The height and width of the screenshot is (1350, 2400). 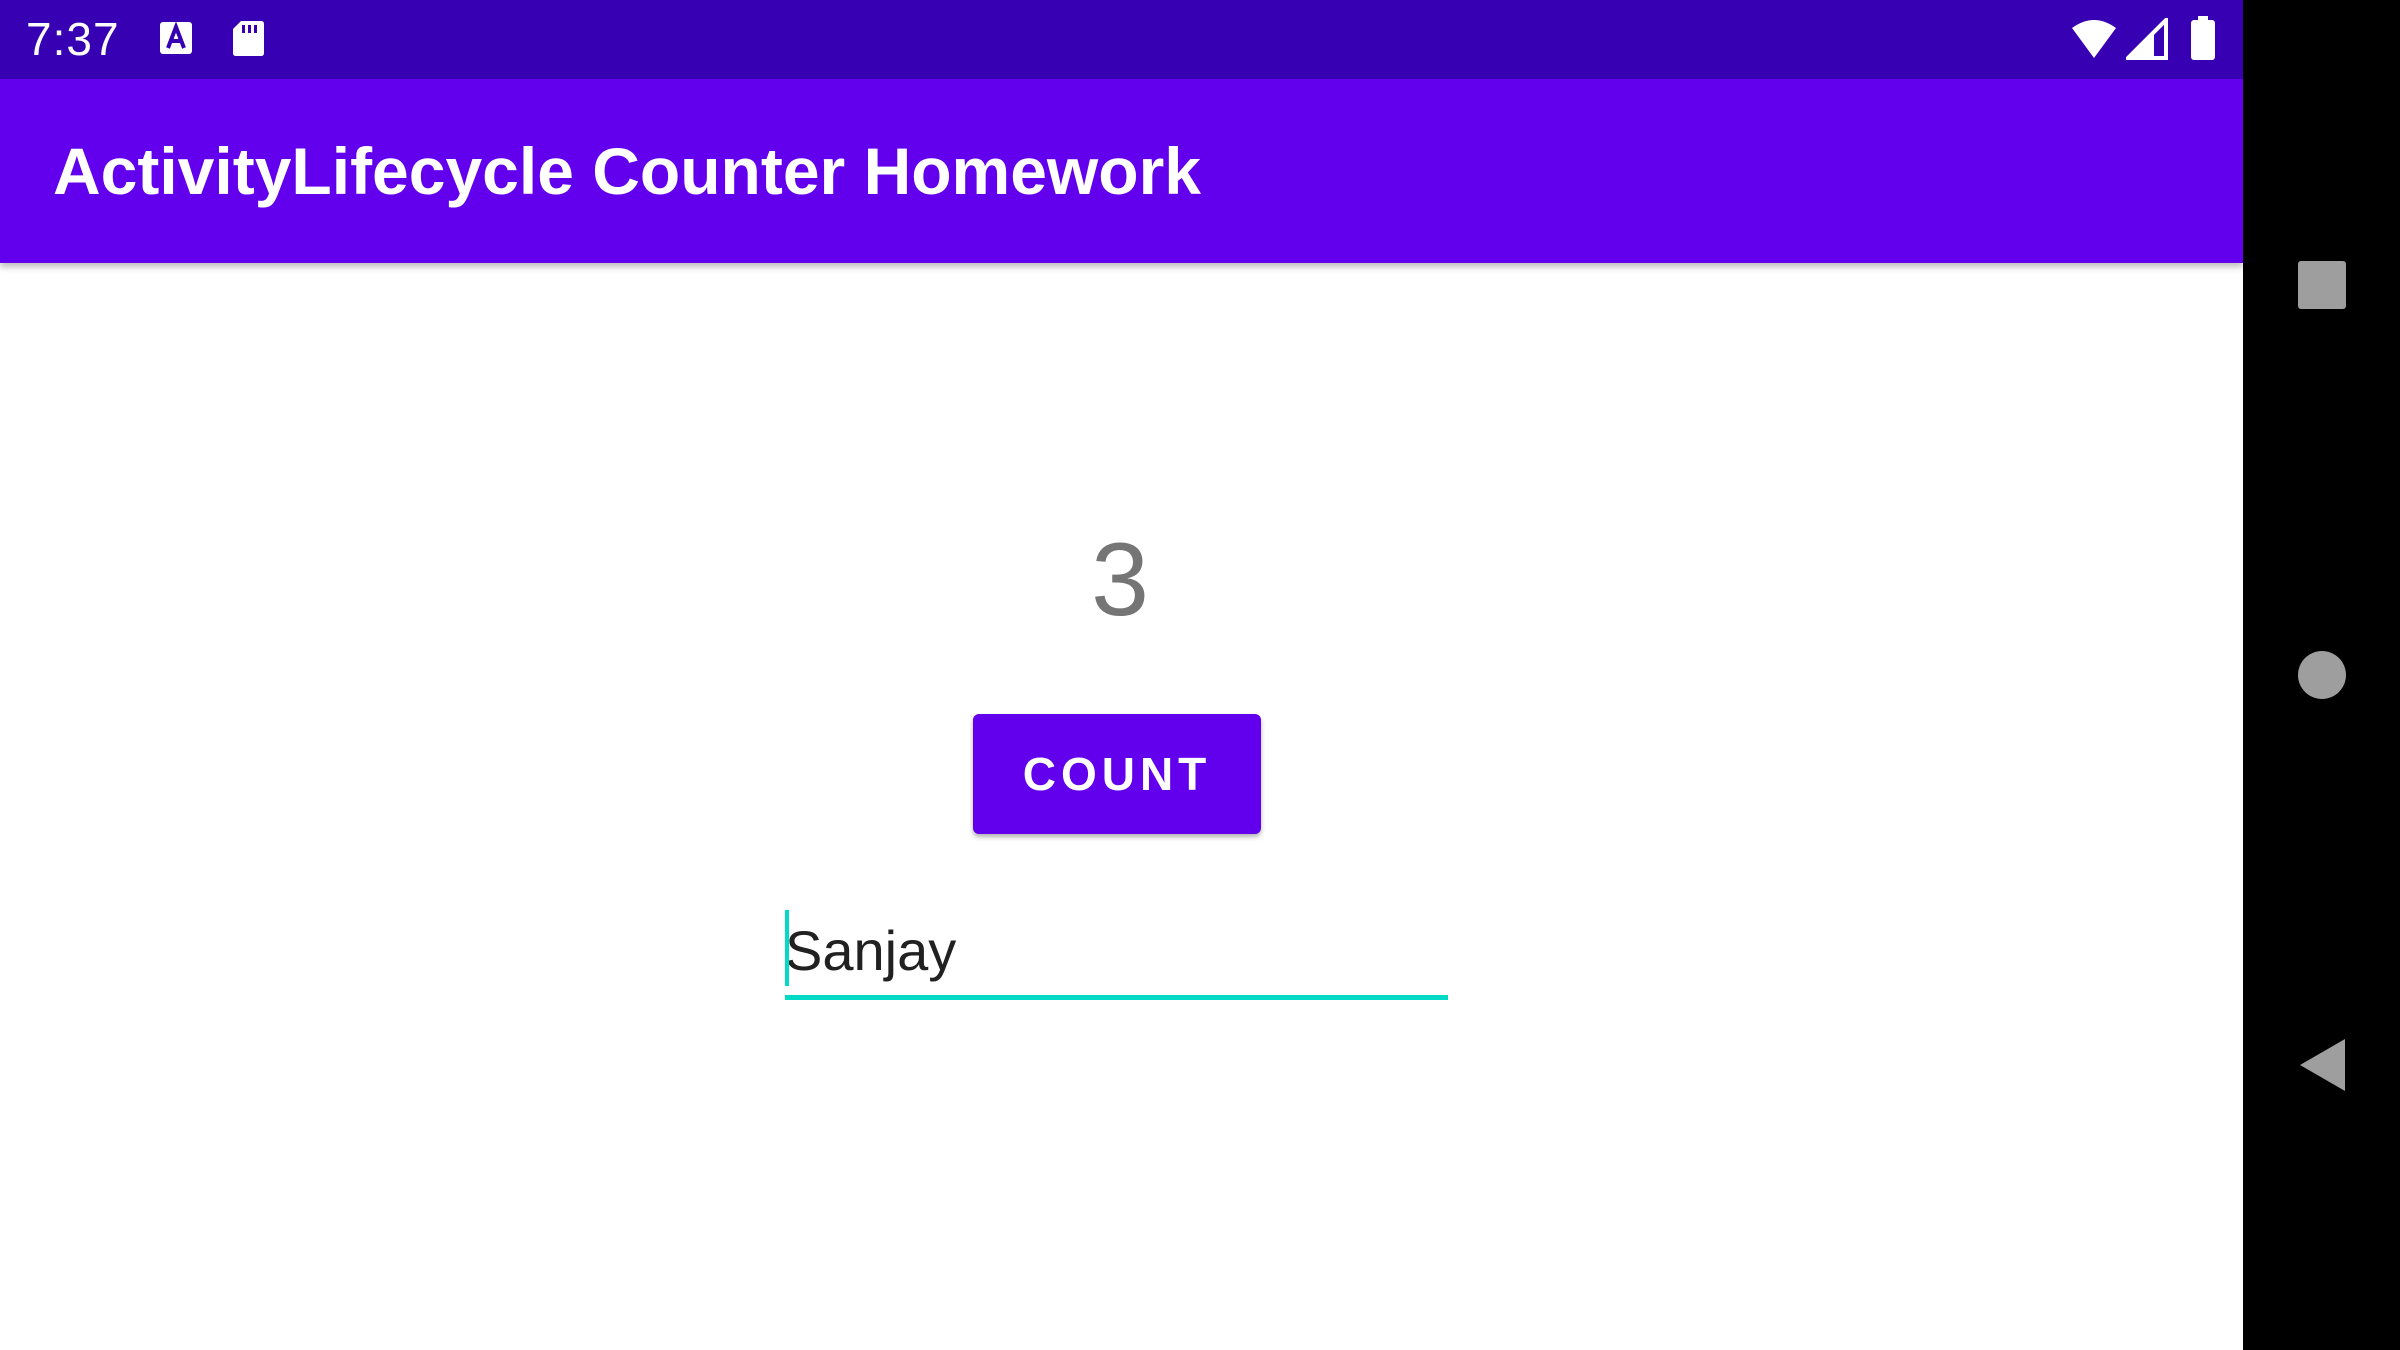 I want to click on home-button, so click(x=2321, y=675).